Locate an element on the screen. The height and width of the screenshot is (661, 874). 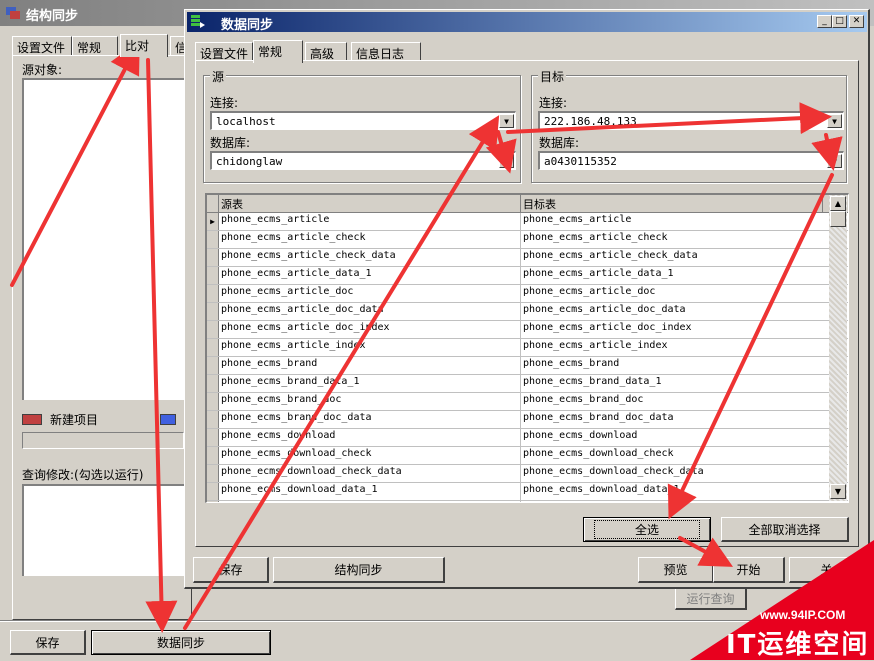
source-table-cell: phone_ecms_article_data_1 is located at coordinates (370, 275).